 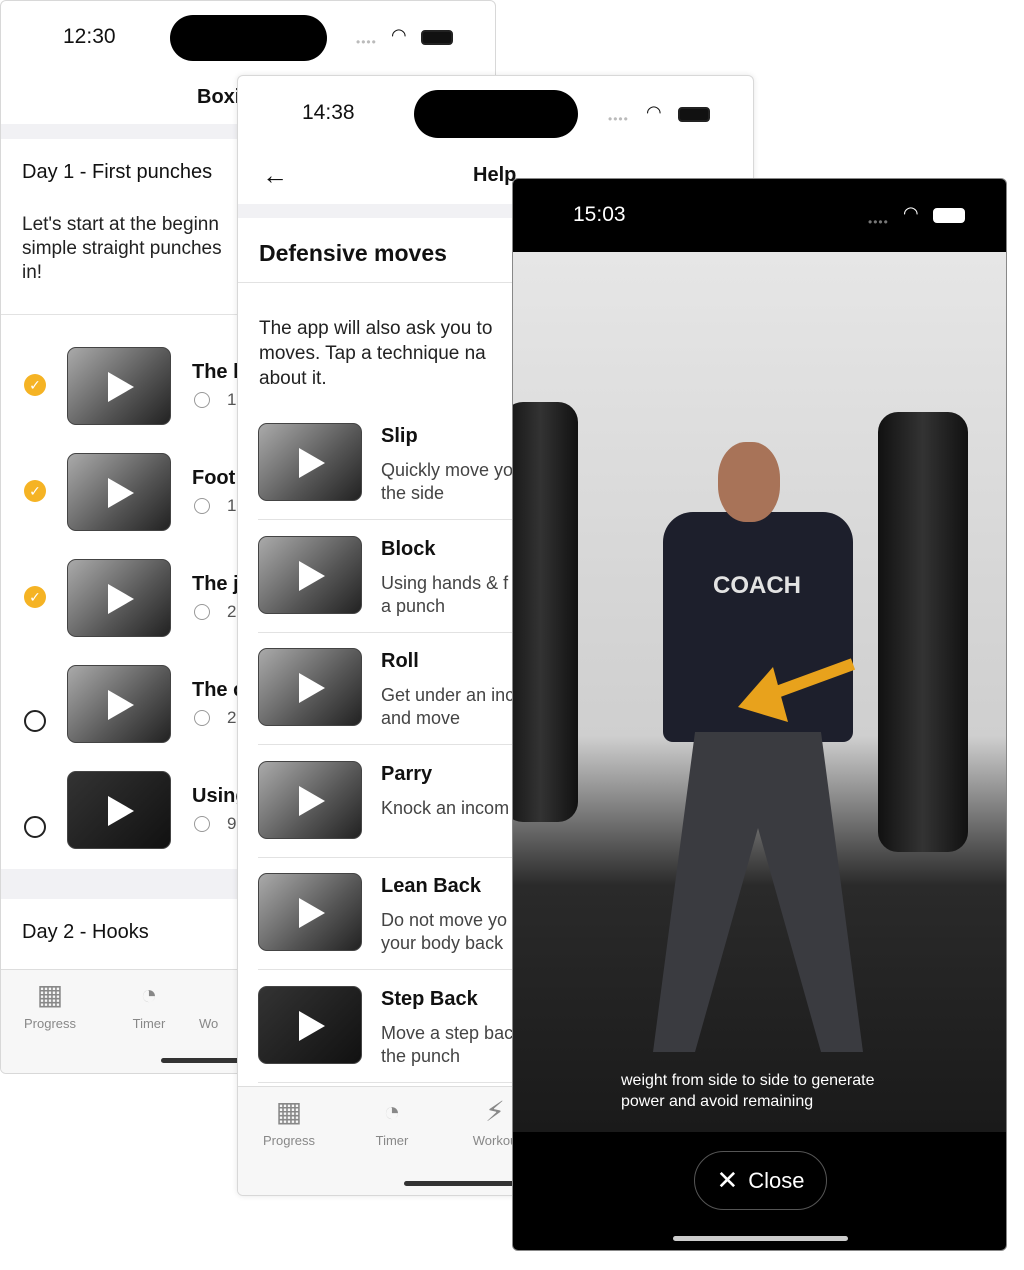 I want to click on boxer-head, so click(x=749, y=482).